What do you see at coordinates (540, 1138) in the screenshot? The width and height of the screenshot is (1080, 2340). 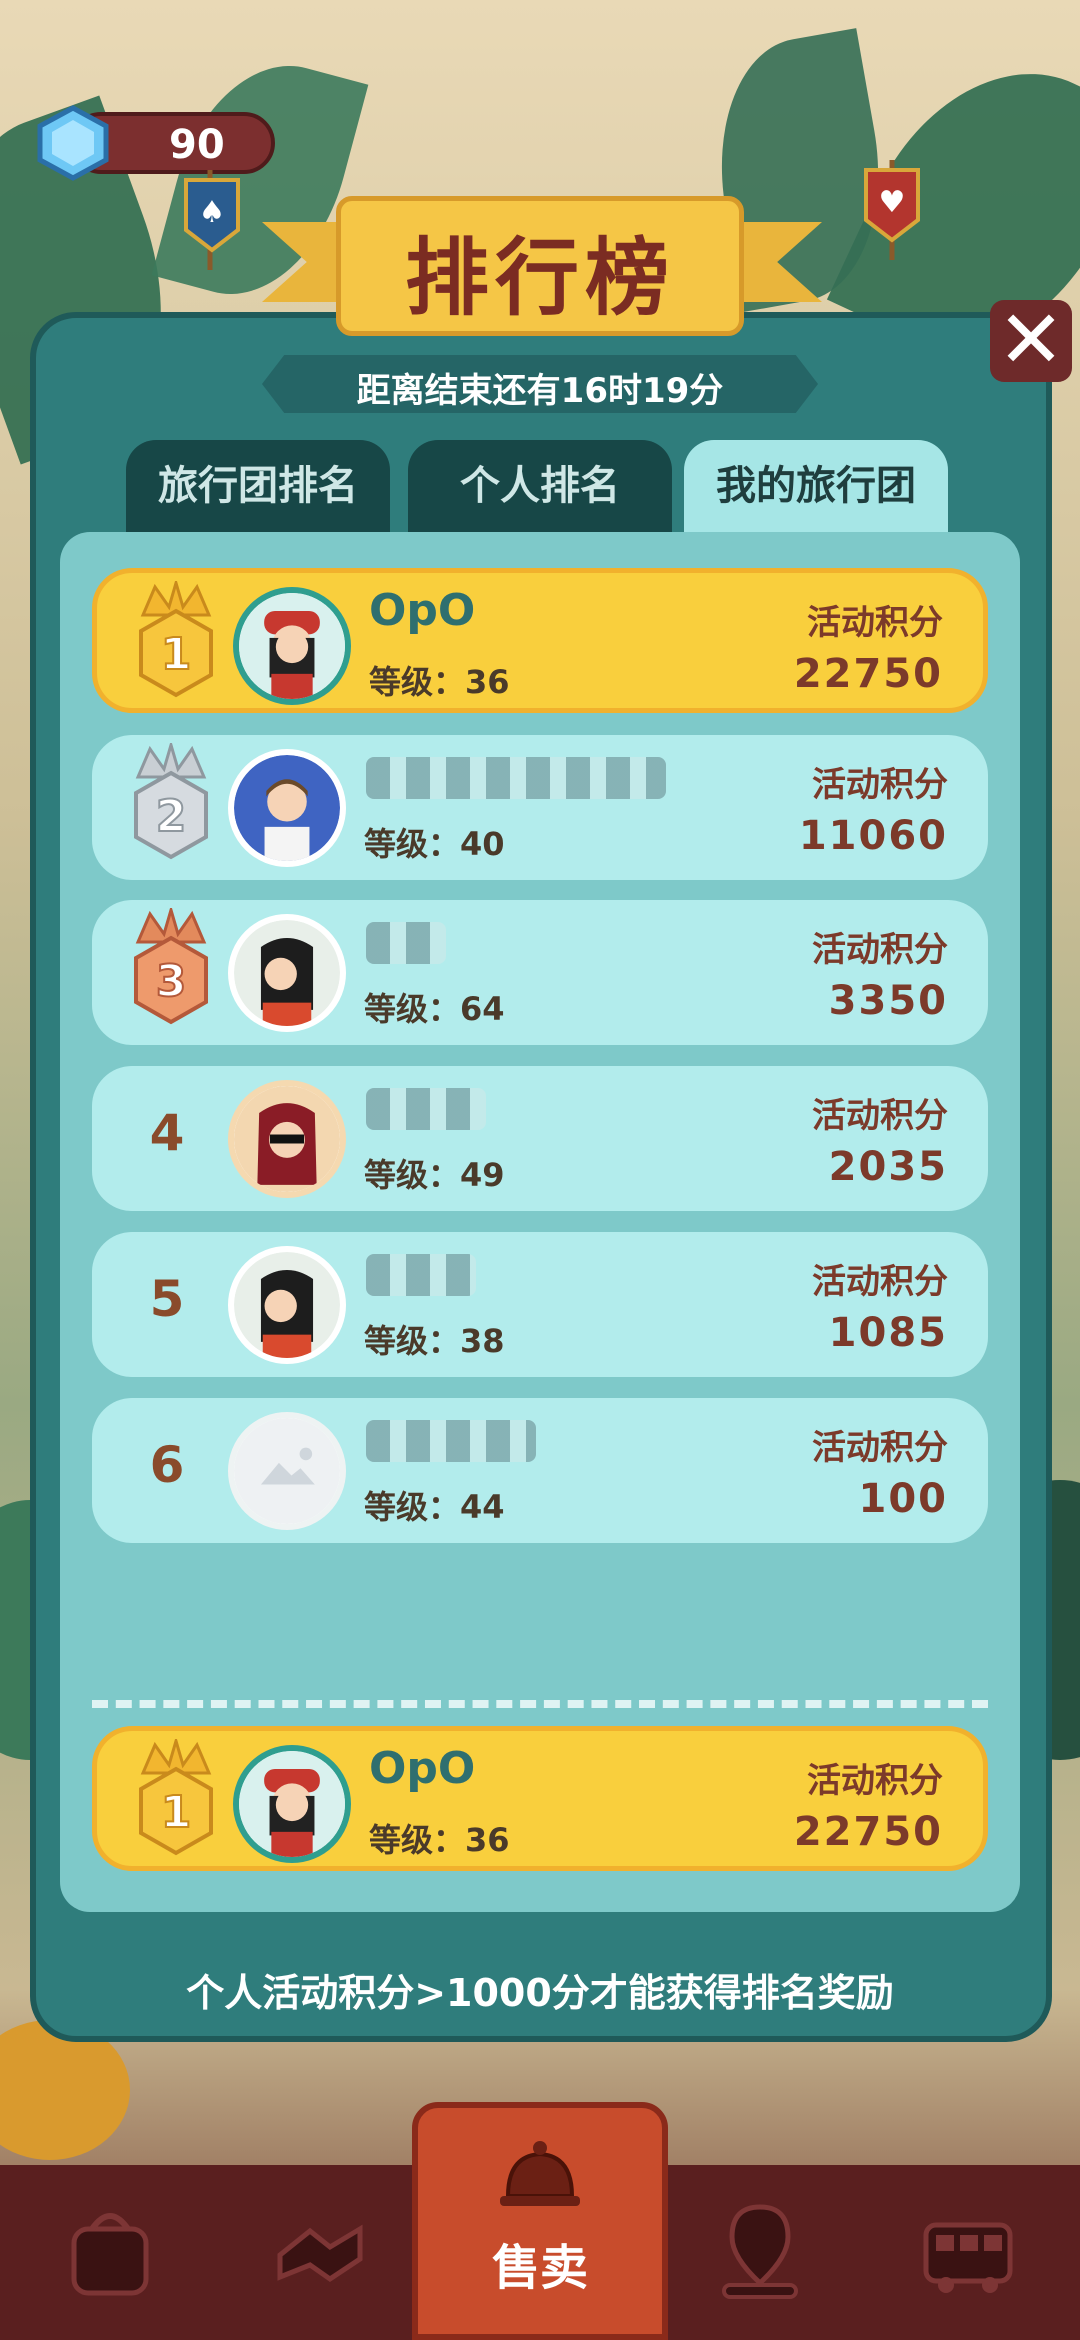 I see `ranking-row-4: 4 等级：49 活动积分 2035` at bounding box center [540, 1138].